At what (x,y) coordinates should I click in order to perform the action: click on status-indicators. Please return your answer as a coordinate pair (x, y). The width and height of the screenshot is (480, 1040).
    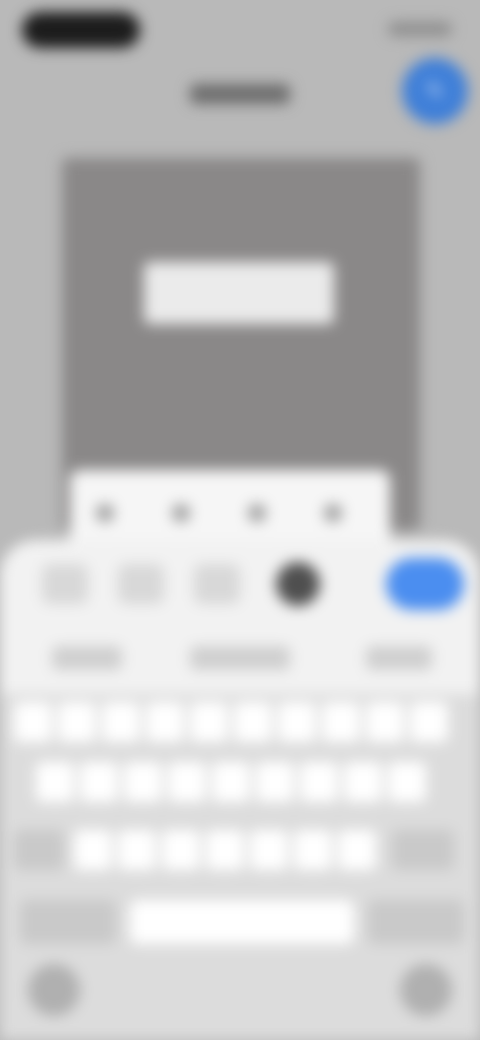
    Looking at the image, I should click on (420, 29).